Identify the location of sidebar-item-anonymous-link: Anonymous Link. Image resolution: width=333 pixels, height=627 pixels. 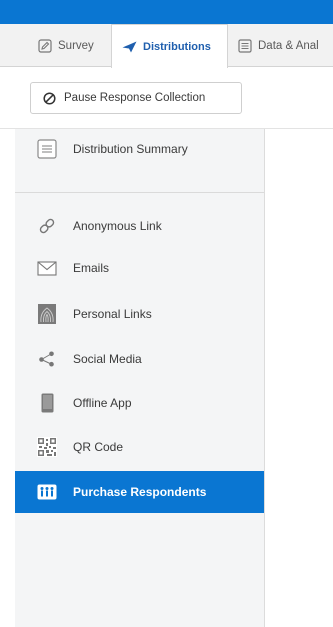
(139, 226).